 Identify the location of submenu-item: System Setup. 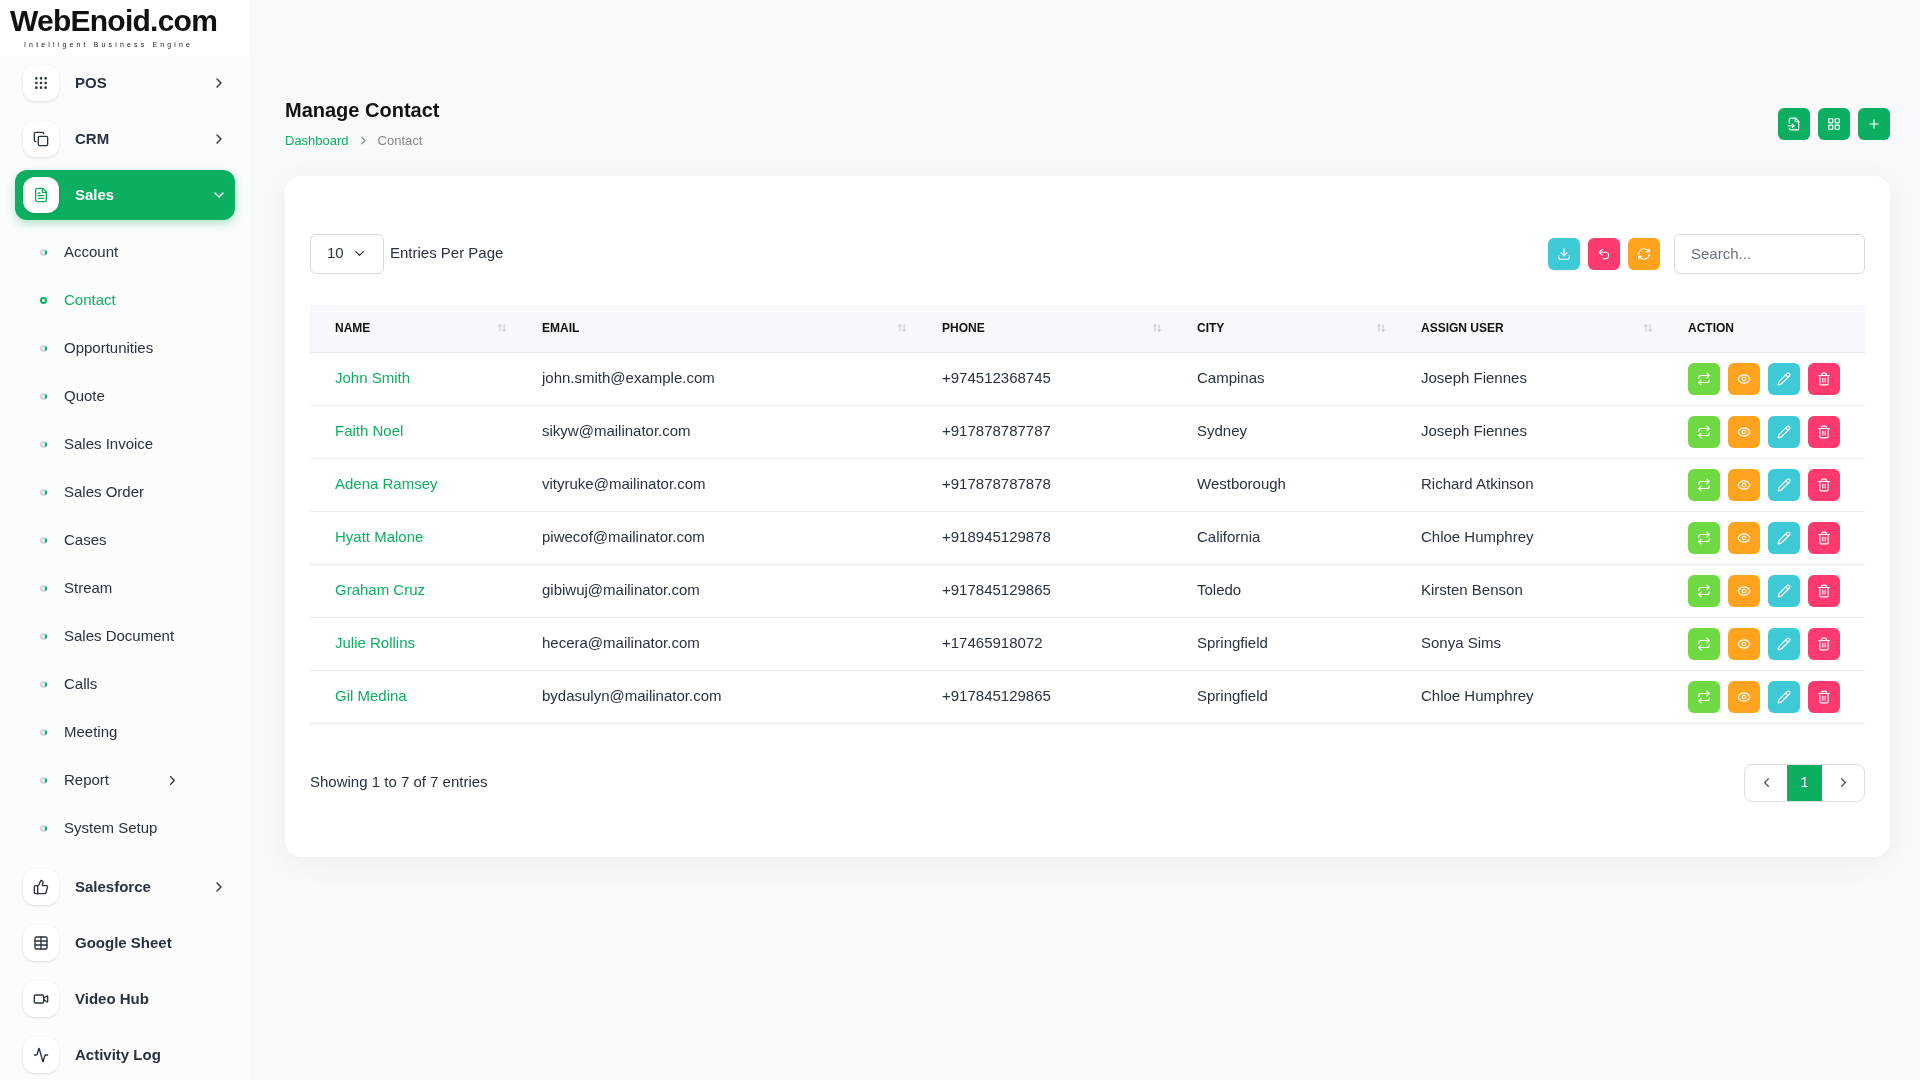
(125, 828).